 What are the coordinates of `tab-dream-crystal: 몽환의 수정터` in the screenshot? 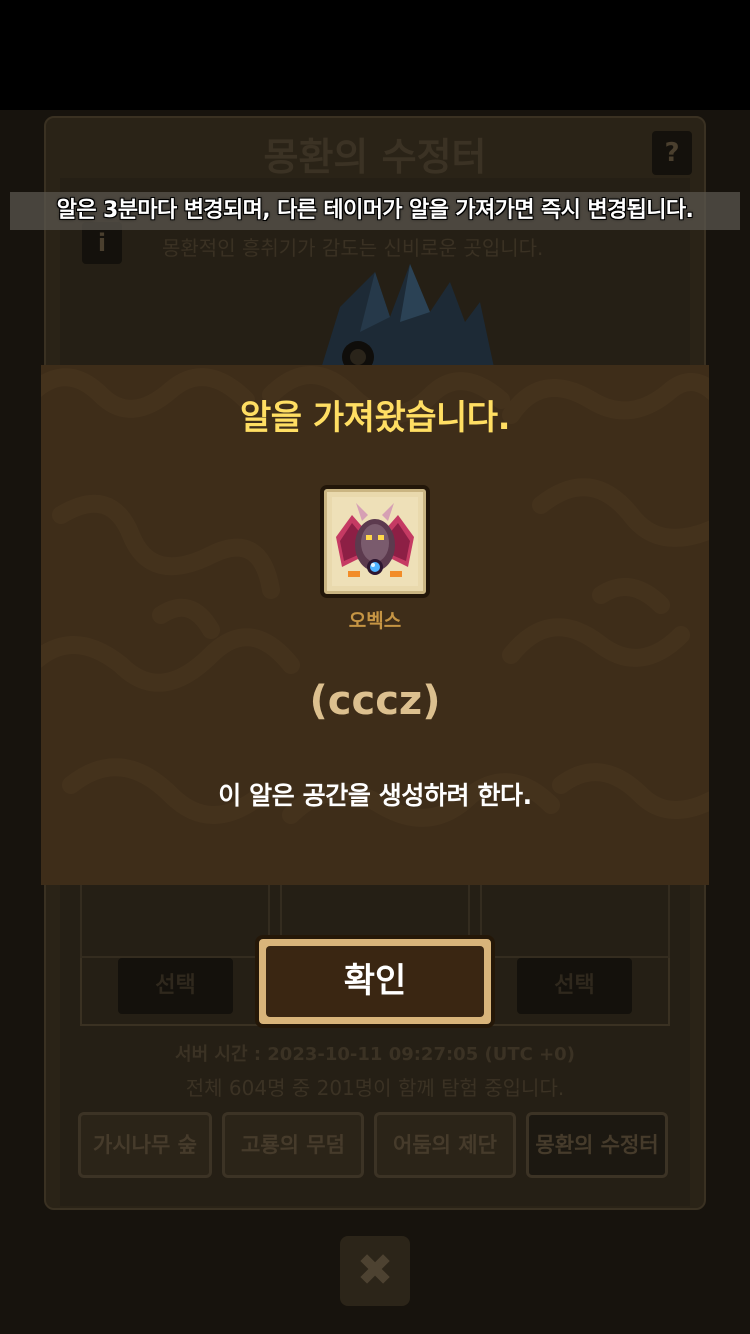 It's located at (597, 1145).